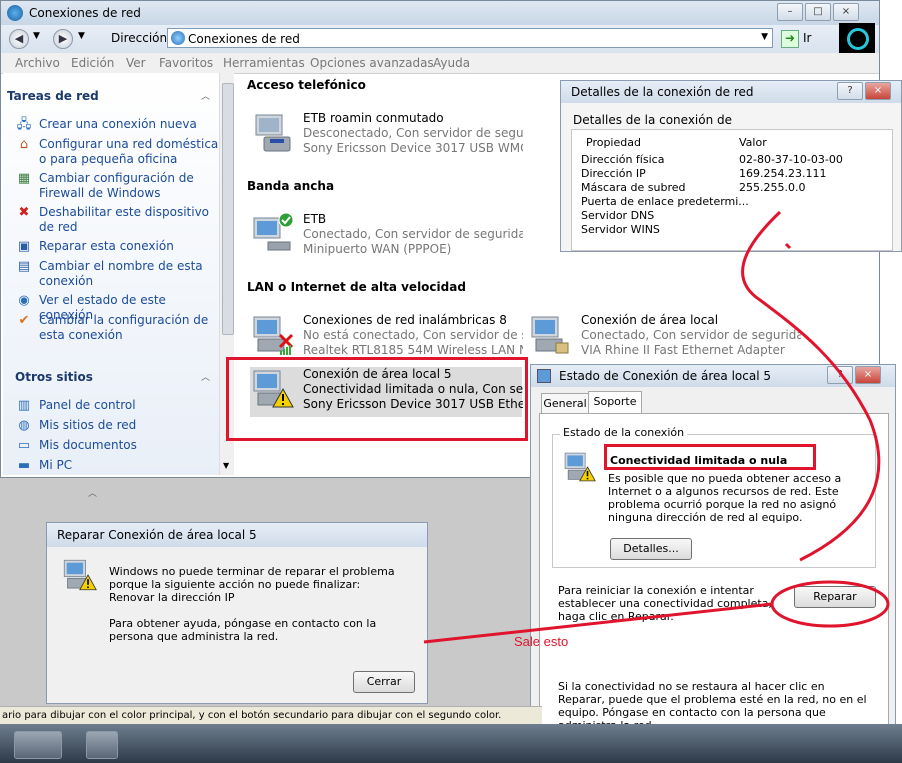 This screenshot has height=763, width=902. I want to click on go-button: Ir, so click(807, 38).